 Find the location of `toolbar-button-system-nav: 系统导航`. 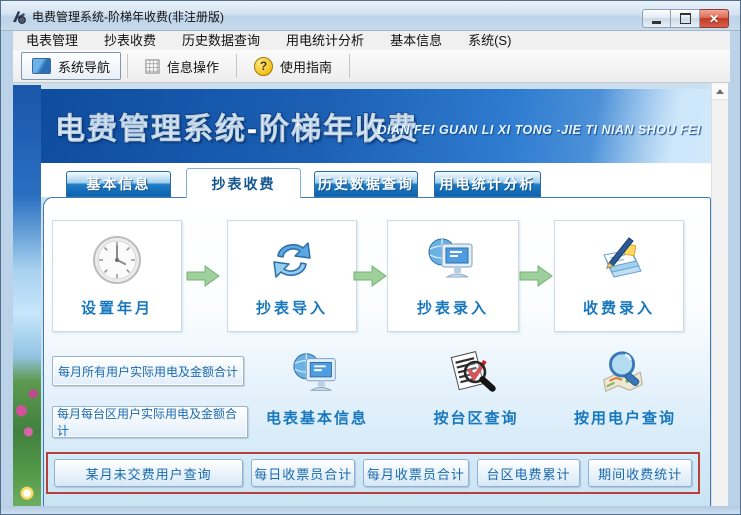

toolbar-button-system-nav: 系统导航 is located at coordinates (71, 66).